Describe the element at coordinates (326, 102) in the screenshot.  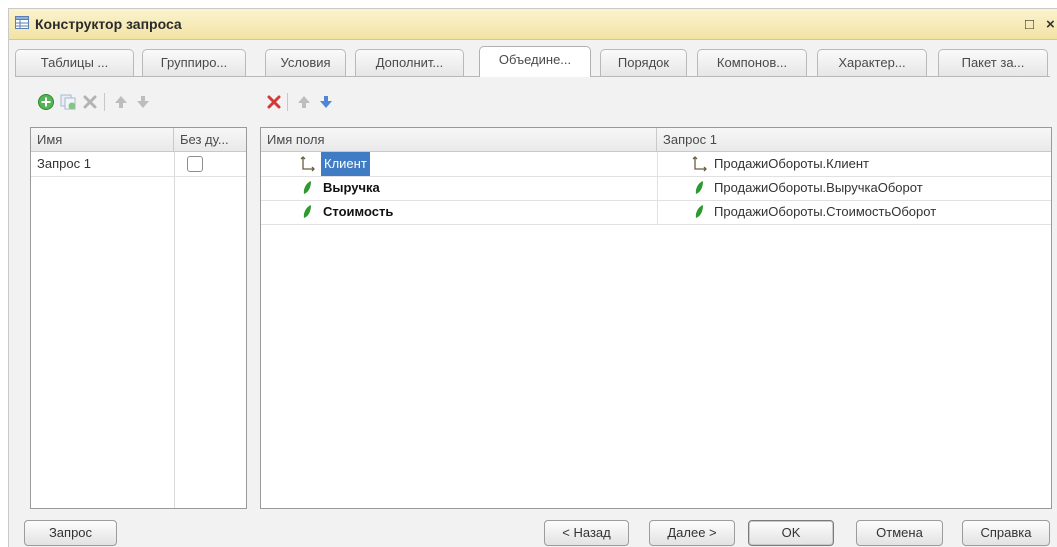
I see `move-field-down-icon` at that location.